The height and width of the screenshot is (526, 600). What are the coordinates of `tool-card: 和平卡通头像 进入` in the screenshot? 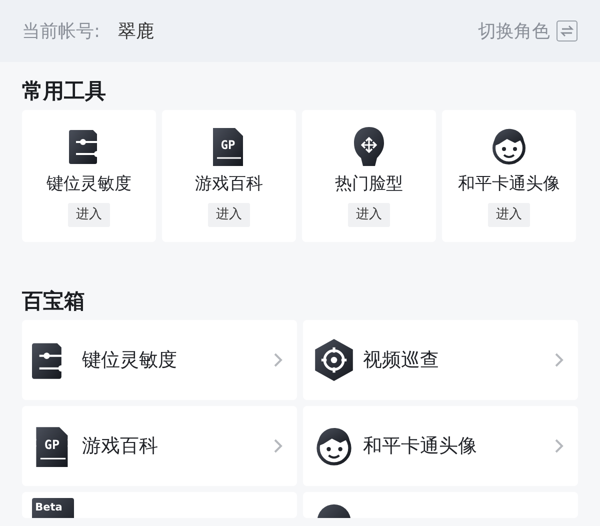 It's located at (509, 176).